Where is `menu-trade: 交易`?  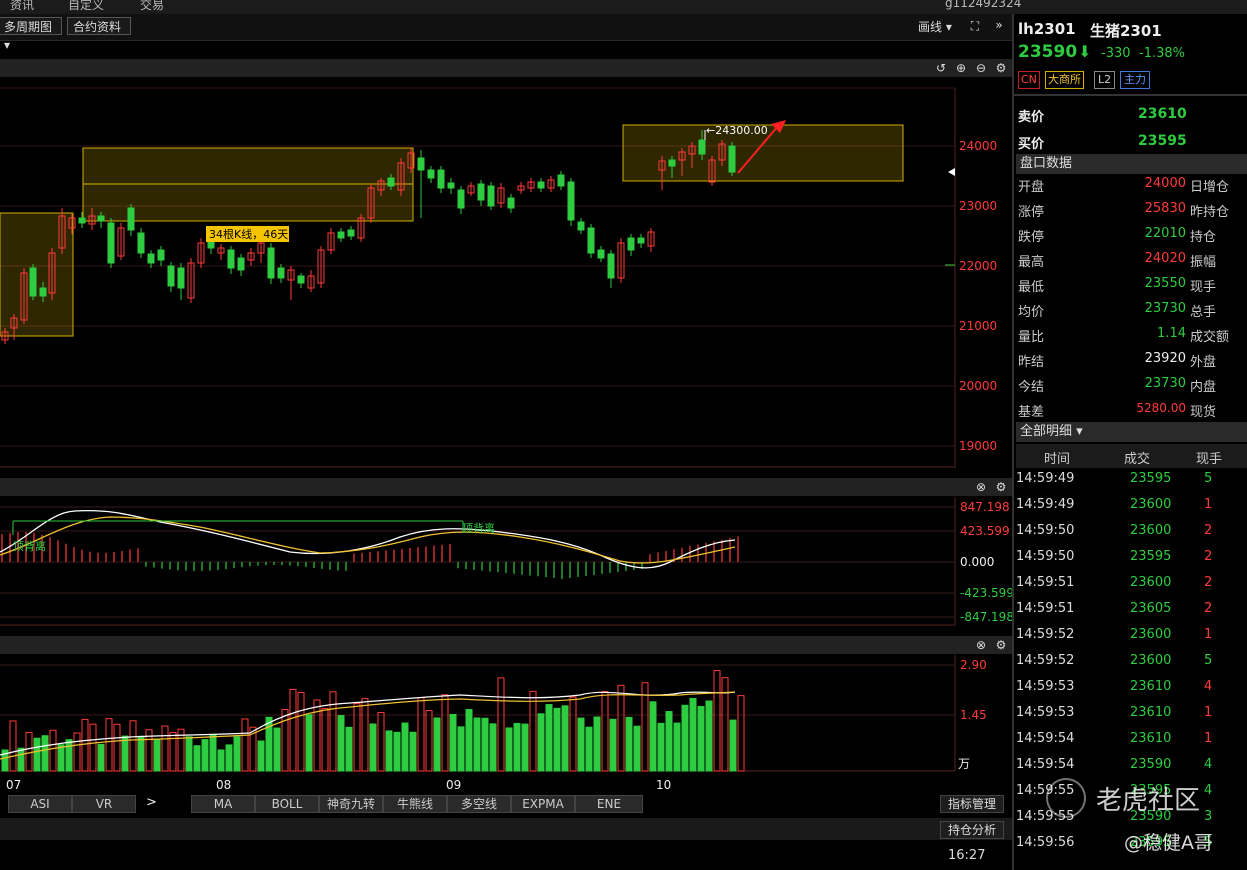
menu-trade: 交易 is located at coordinates (152, 6).